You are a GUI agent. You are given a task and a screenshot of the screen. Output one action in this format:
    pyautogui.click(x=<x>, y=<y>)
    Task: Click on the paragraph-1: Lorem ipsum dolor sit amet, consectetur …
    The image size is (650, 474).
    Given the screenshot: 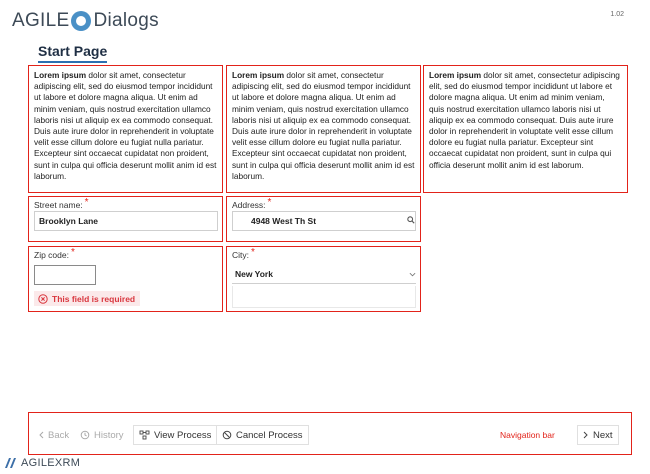 What is the action you would take?
    pyautogui.click(x=125, y=124)
    